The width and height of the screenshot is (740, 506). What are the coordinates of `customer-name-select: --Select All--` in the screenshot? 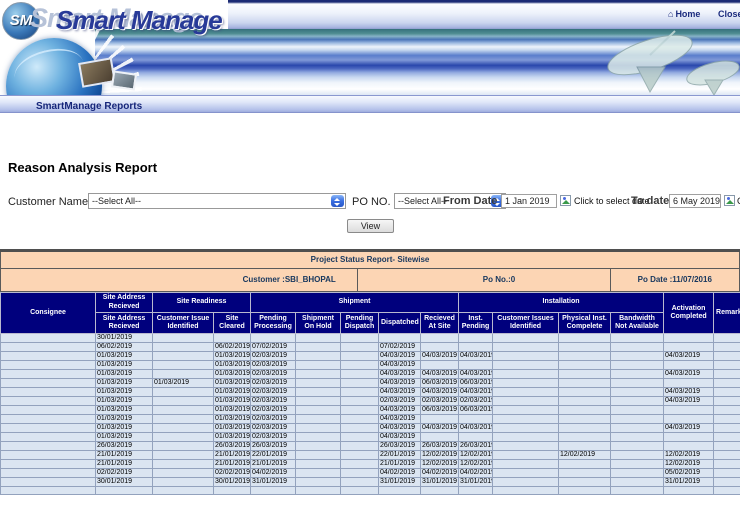 It's located at (217, 201).